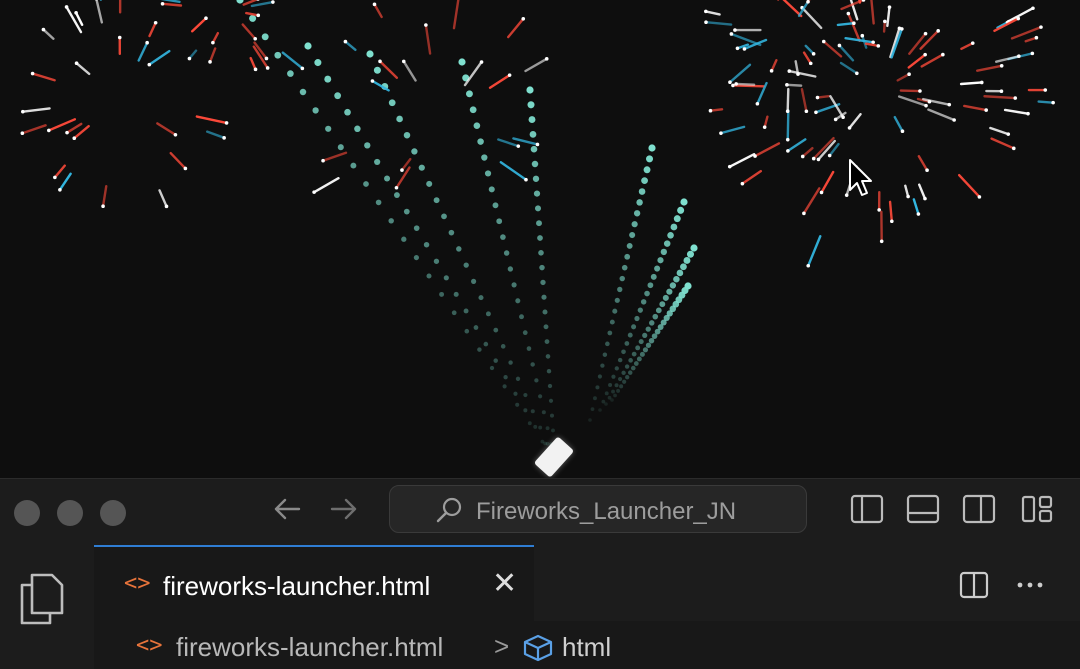  I want to click on minimize-window-button, so click(70, 513).